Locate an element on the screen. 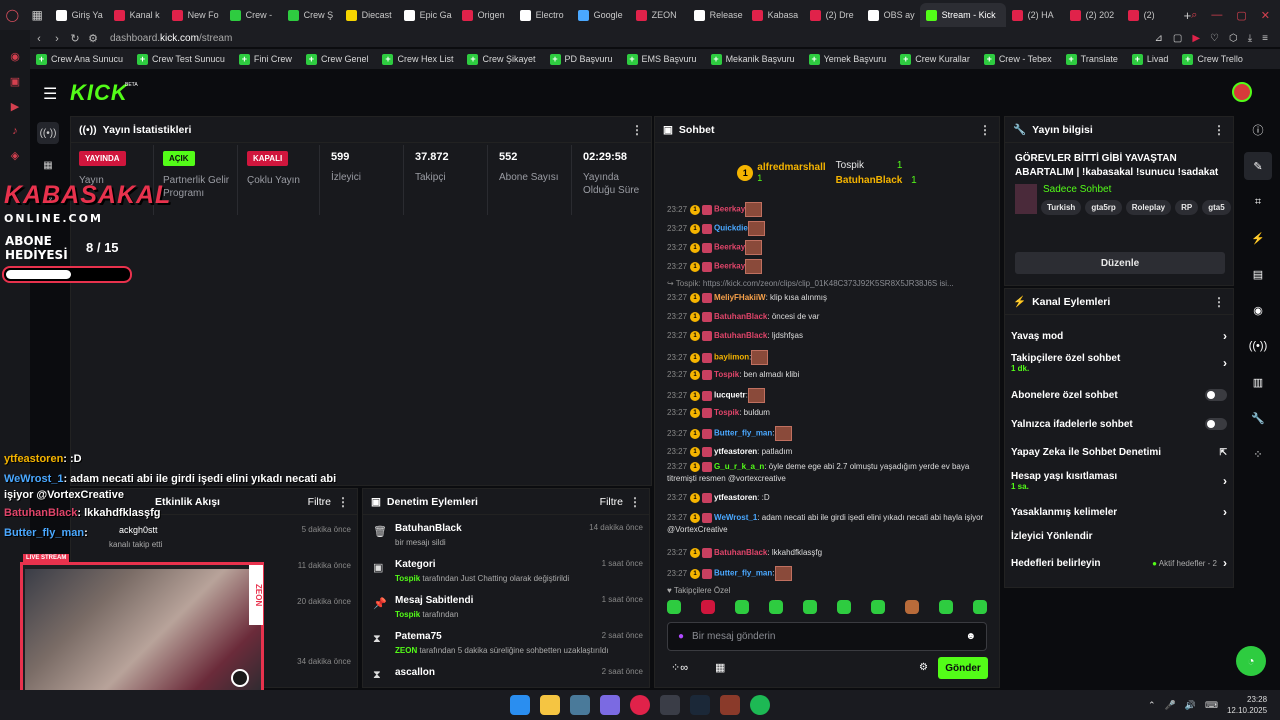  filter-button: Filtre is located at coordinates (611, 502).